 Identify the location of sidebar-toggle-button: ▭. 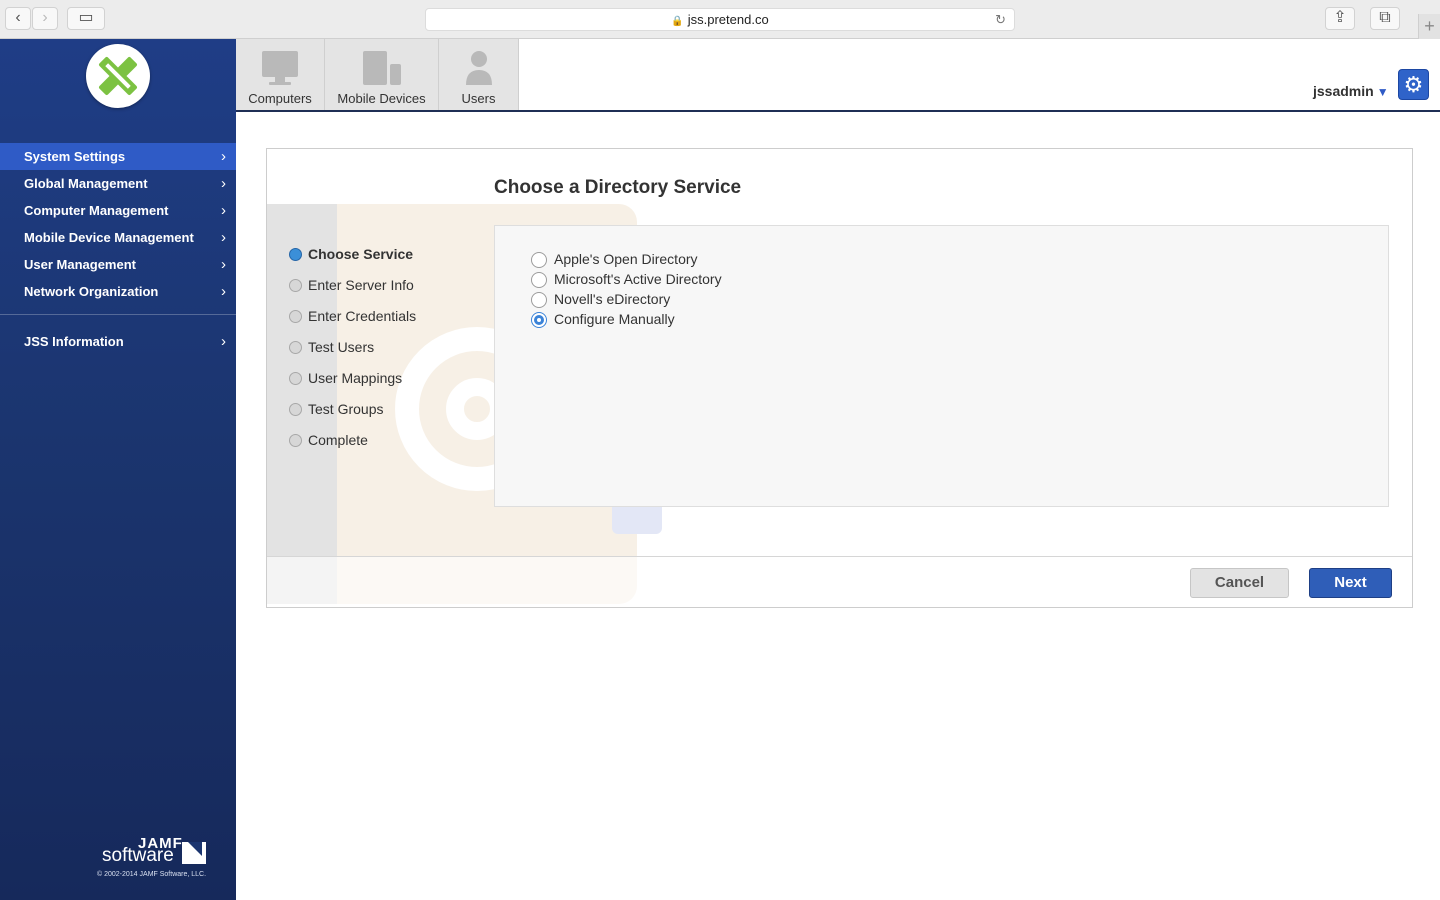
(86, 18).